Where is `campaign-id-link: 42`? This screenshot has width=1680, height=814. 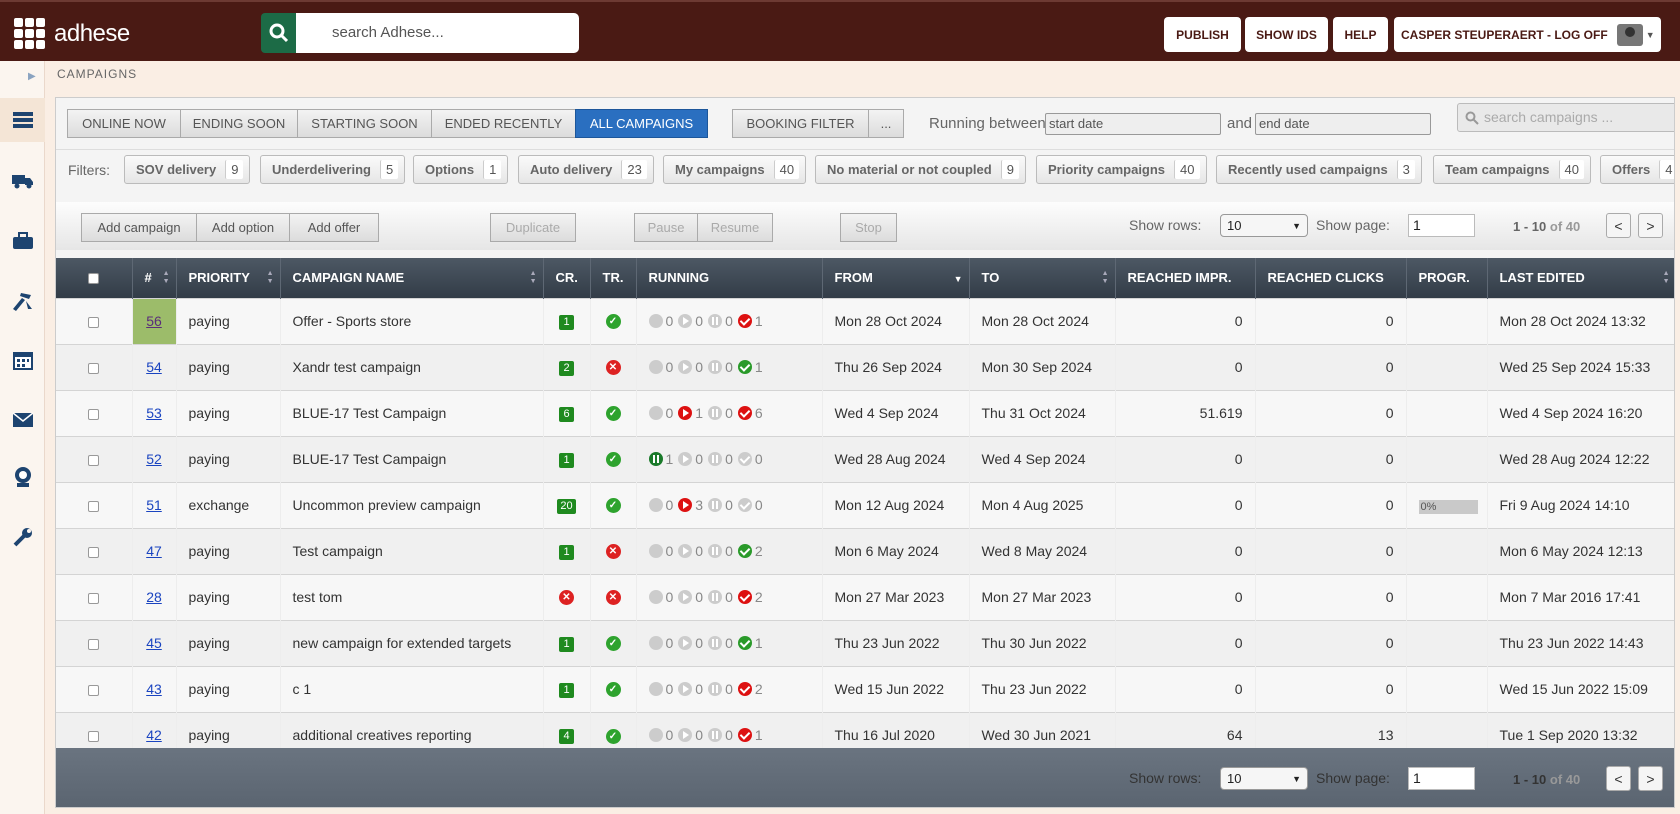
campaign-id-link: 42 is located at coordinates (154, 735).